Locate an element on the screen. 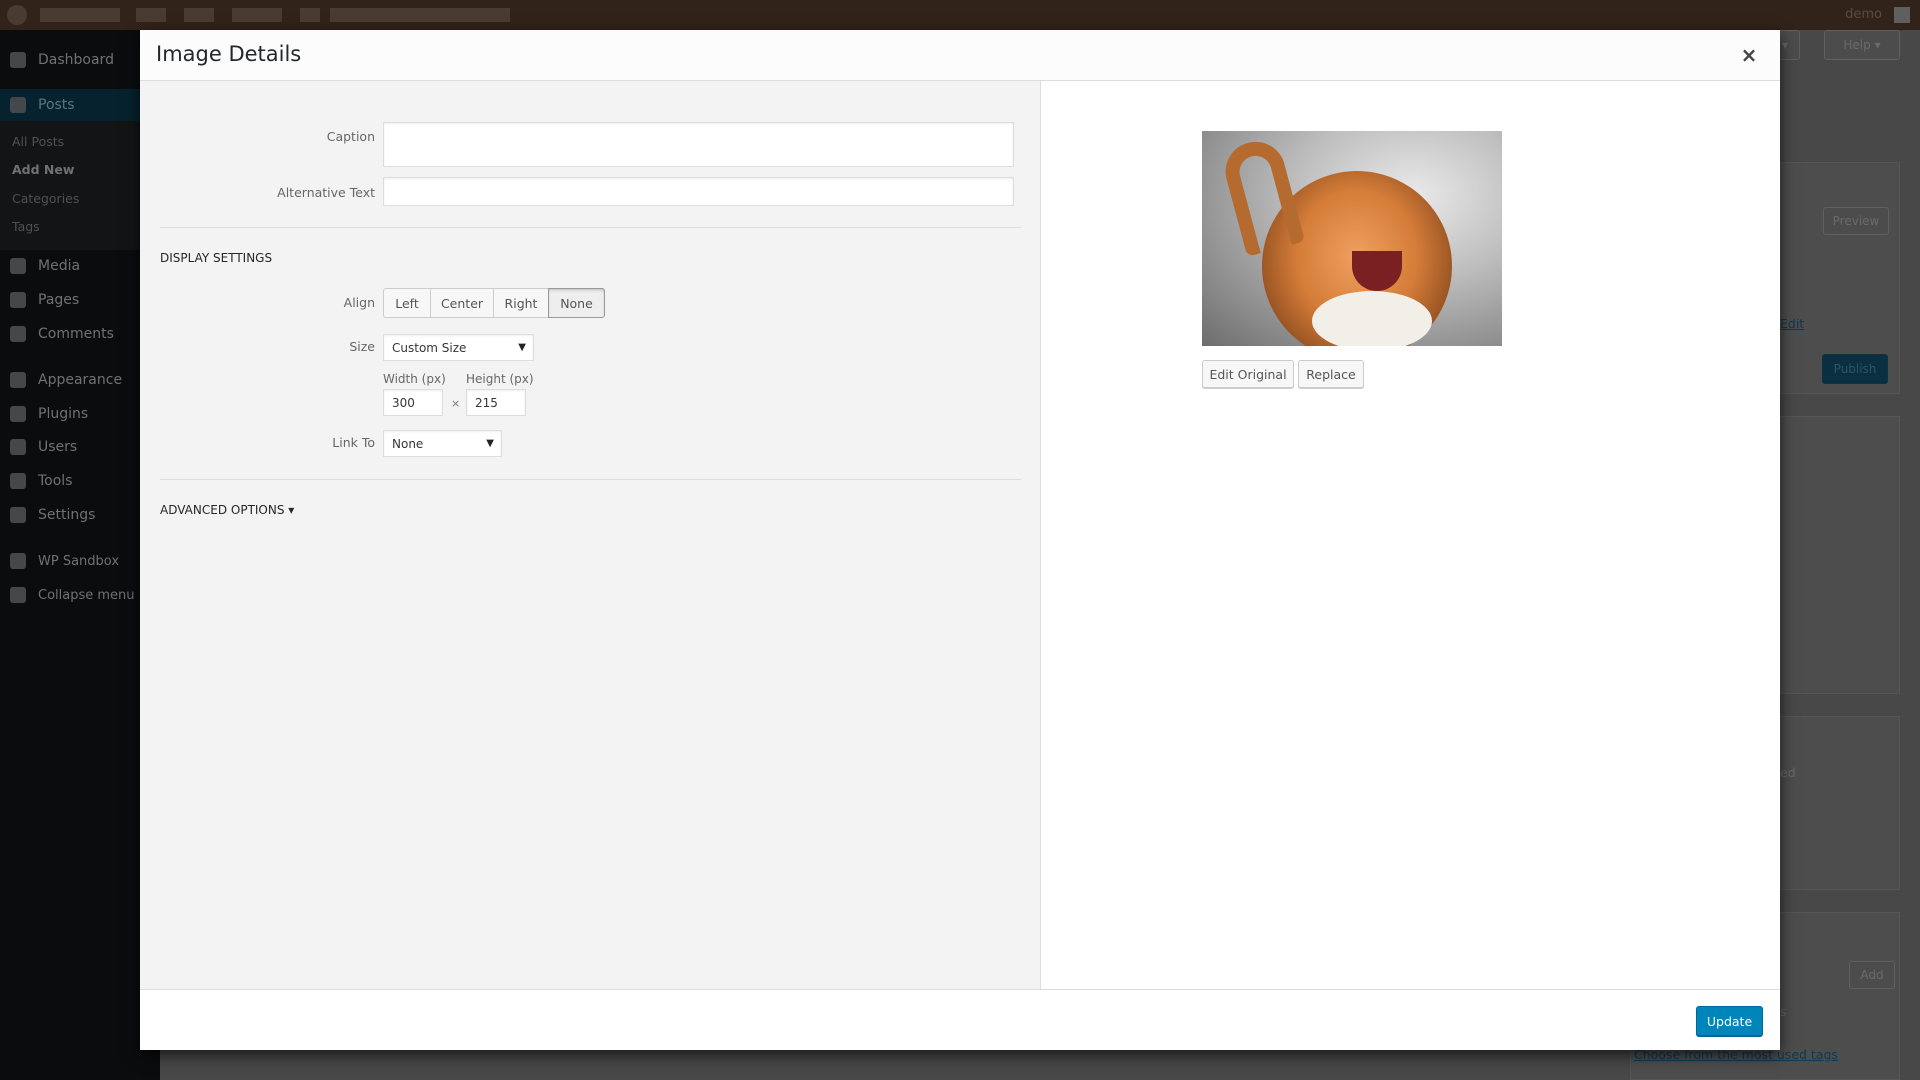 The width and height of the screenshot is (1920, 1080). collapse-icon is located at coordinates (18, 595).